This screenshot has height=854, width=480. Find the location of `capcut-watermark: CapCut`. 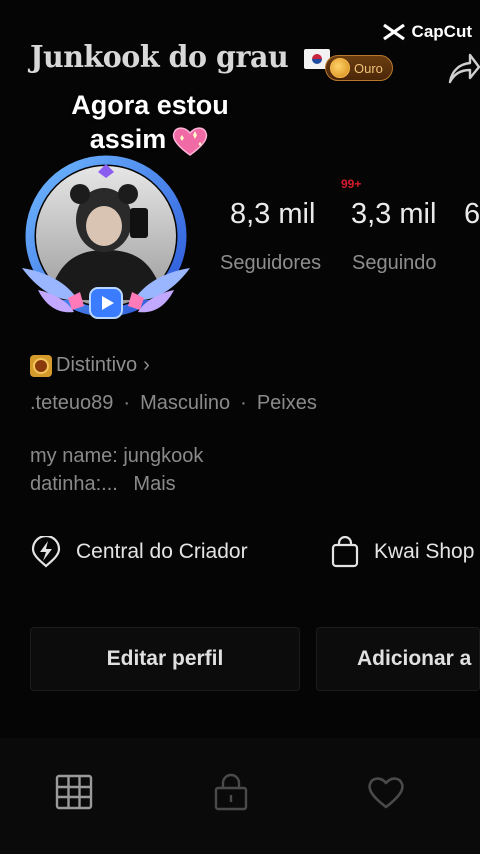

capcut-watermark: CapCut is located at coordinates (427, 32).